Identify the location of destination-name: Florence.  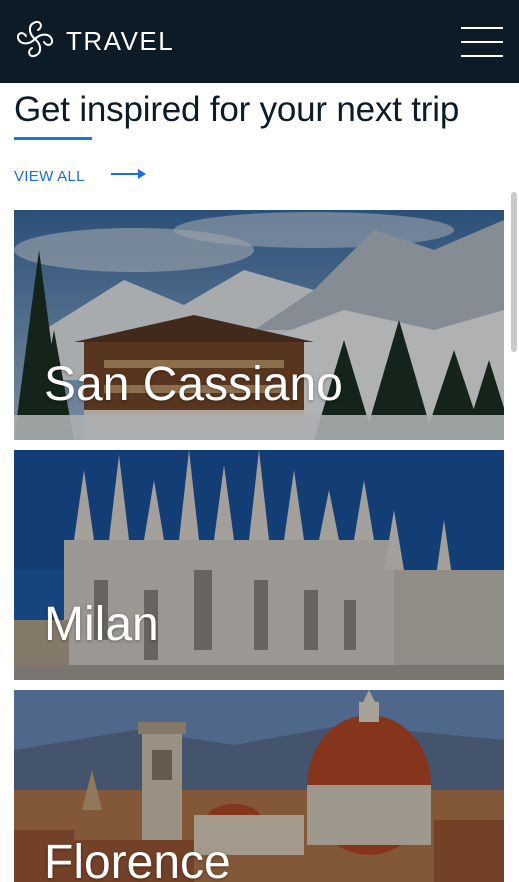
(137, 859).